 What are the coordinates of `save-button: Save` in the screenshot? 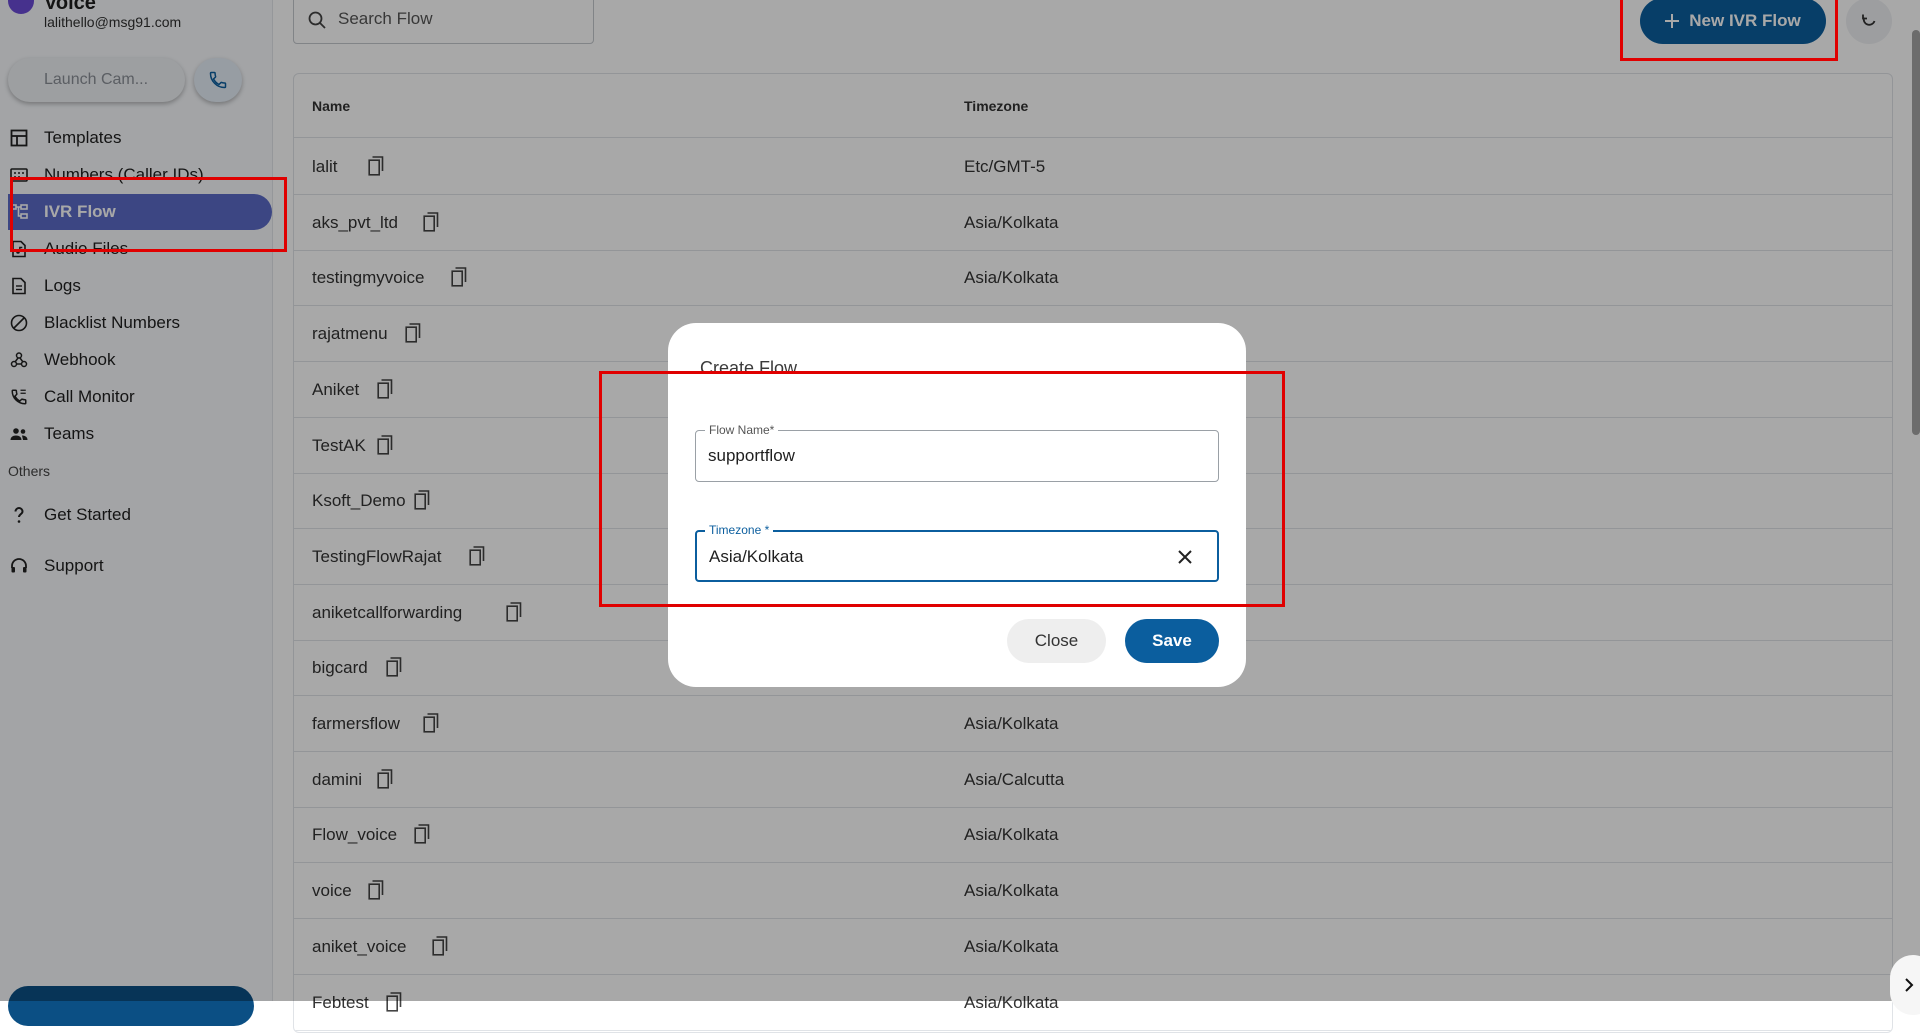 It's located at (1172, 641).